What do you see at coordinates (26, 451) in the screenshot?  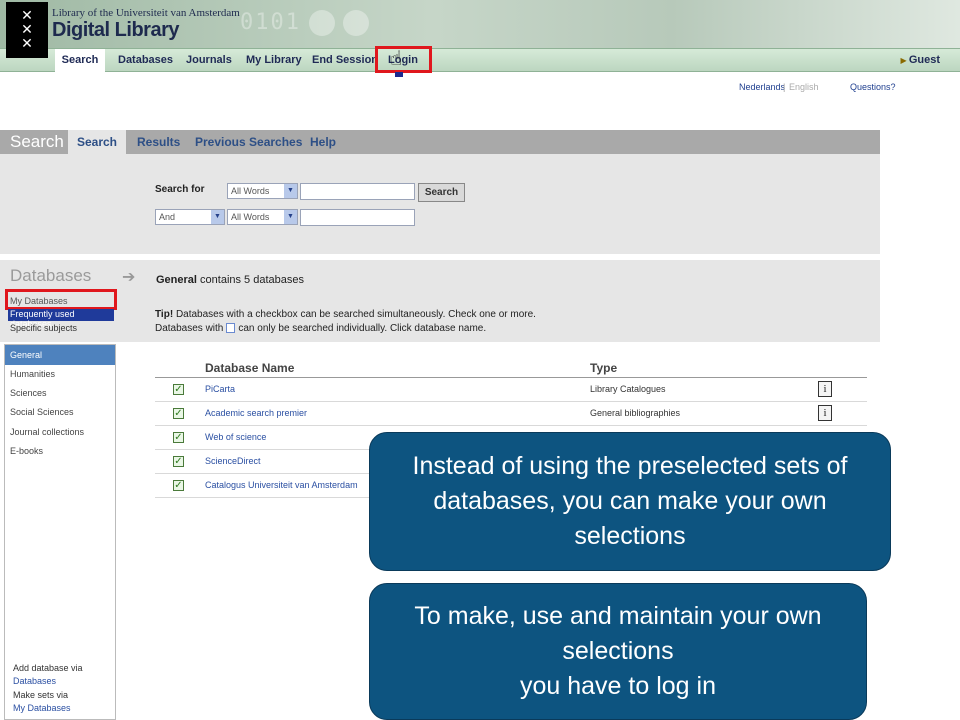 I see `subject-e-books: E-books` at bounding box center [26, 451].